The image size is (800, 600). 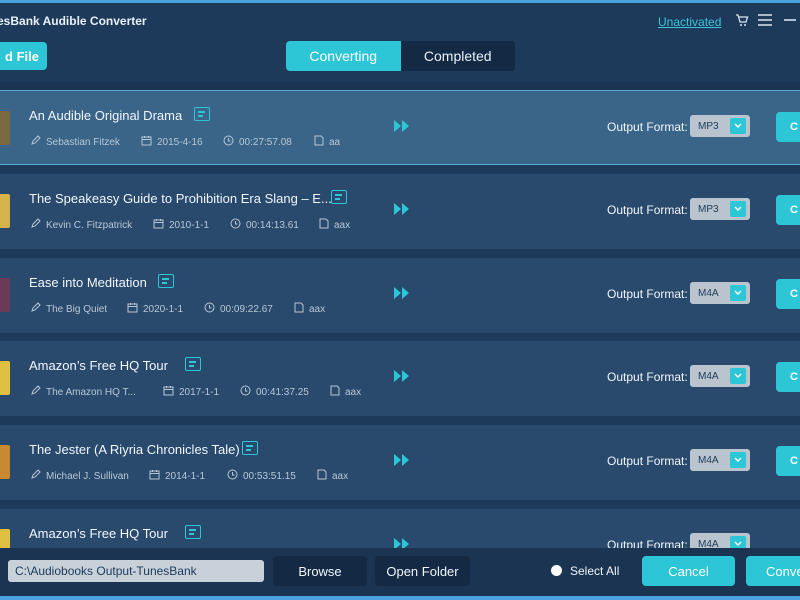 I want to click on tab-bar: Converting Completed, so click(x=400, y=56).